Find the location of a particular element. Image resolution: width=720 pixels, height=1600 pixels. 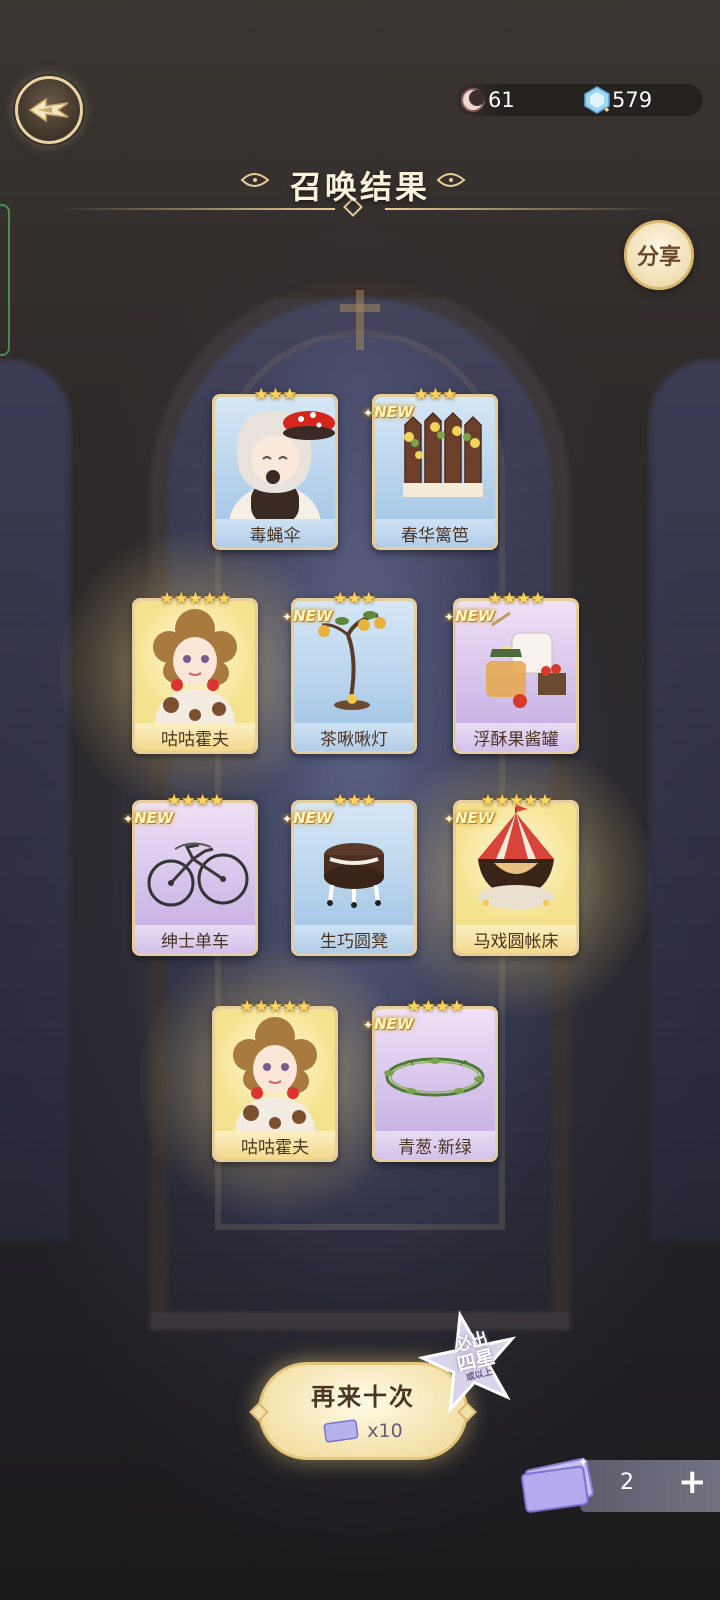

background-window-right is located at coordinates (685, 800).